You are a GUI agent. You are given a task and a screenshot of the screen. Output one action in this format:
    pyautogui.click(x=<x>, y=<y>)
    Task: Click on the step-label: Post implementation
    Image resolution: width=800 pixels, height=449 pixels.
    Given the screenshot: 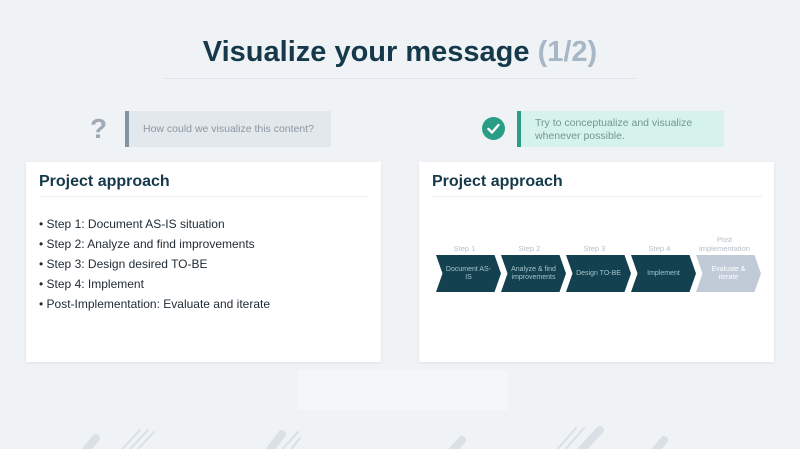 What is the action you would take?
    pyautogui.click(x=724, y=244)
    